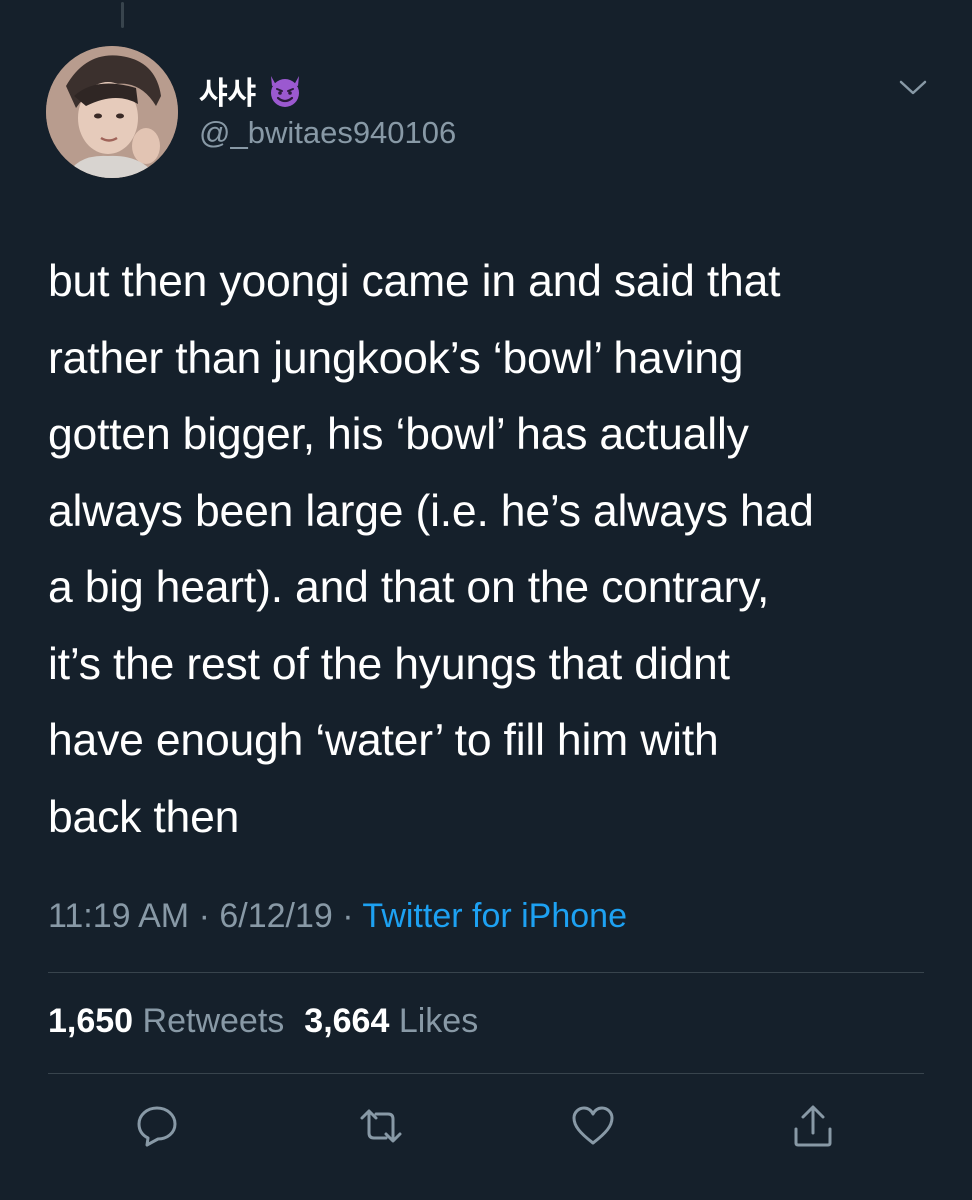  What do you see at coordinates (144, 817) in the screenshot?
I see `tweet-text-line: back then` at bounding box center [144, 817].